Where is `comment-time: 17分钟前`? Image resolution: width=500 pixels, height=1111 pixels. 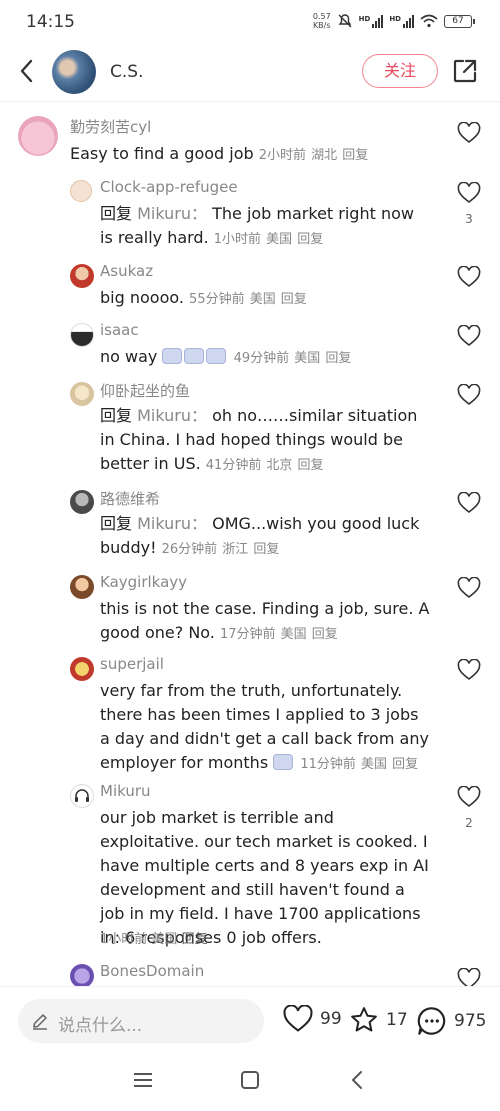 comment-time: 17分钟前 is located at coordinates (247, 634).